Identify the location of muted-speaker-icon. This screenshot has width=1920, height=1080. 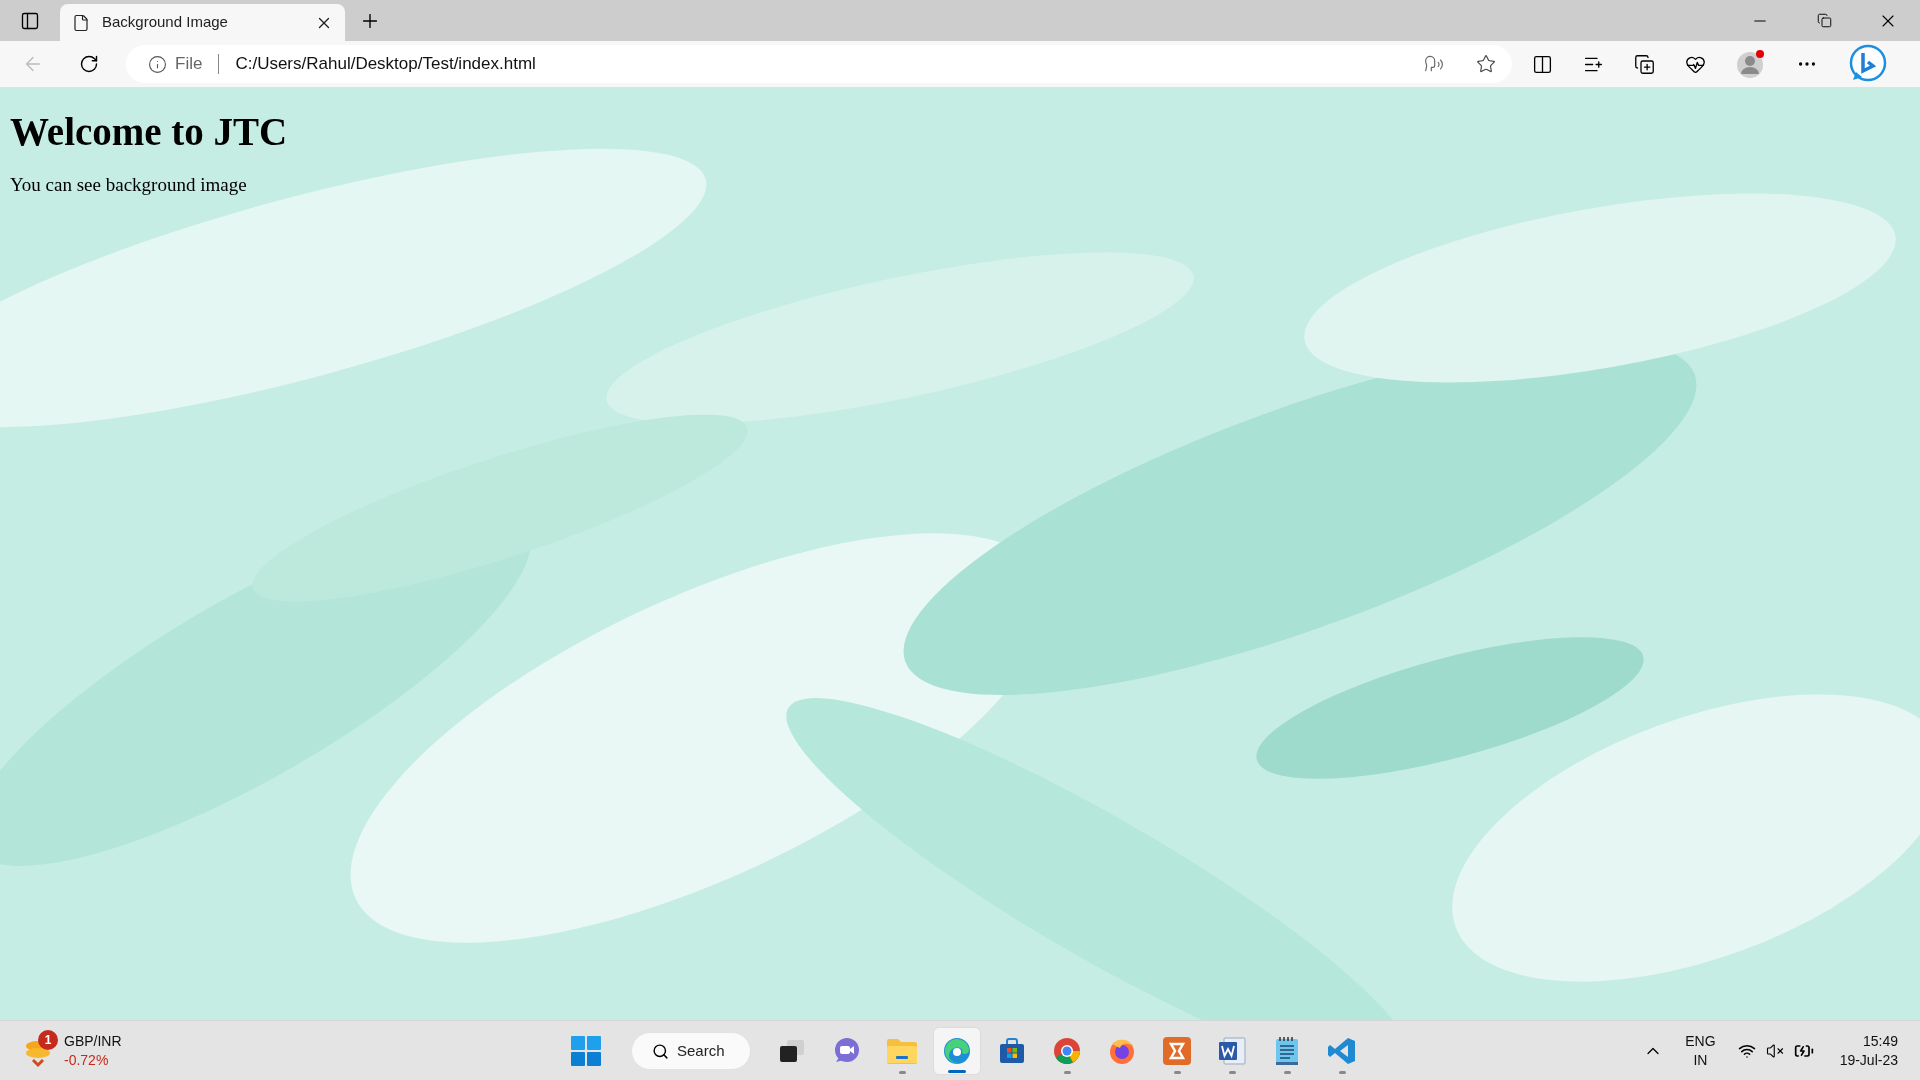
(1774, 1050).